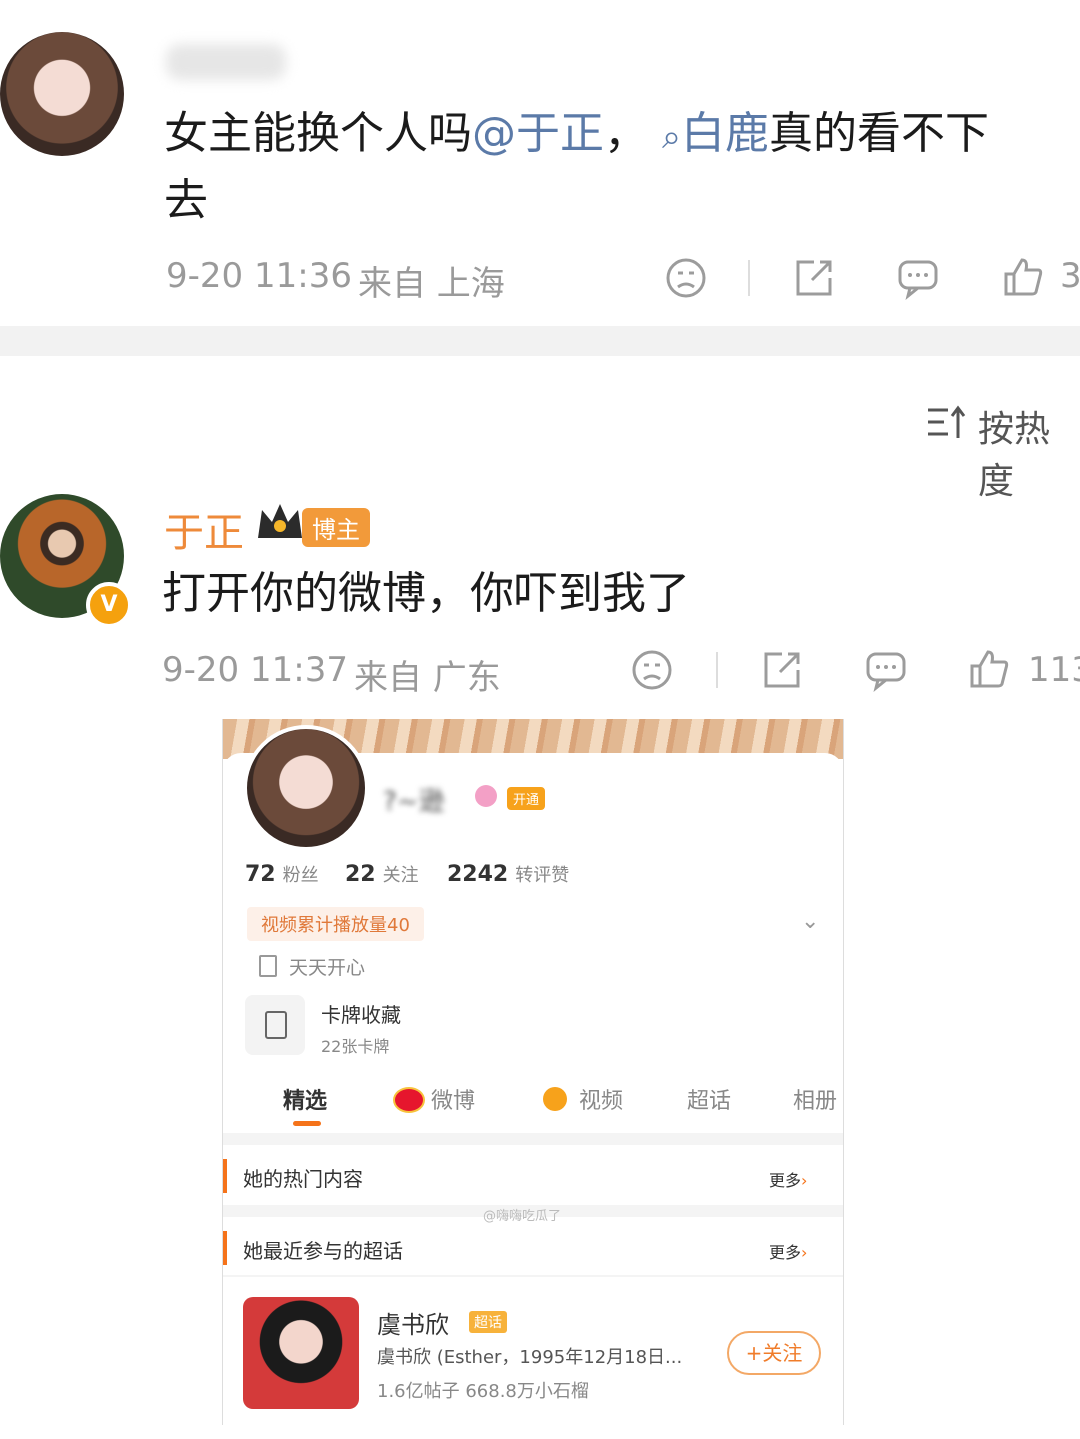  I want to click on comment-time: 9-20 11:36, so click(259, 276).